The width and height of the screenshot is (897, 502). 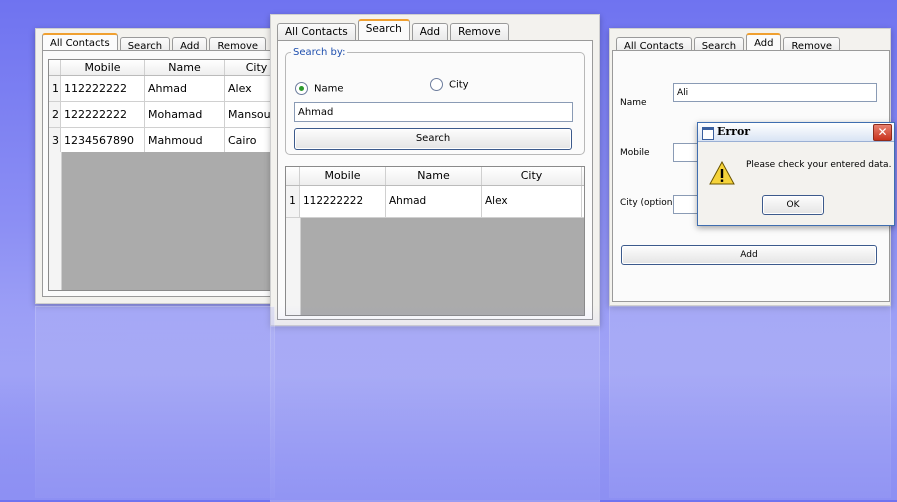 I want to click on table-row: 2 122222222 Mohamad Mansoura, so click(x=161, y=115).